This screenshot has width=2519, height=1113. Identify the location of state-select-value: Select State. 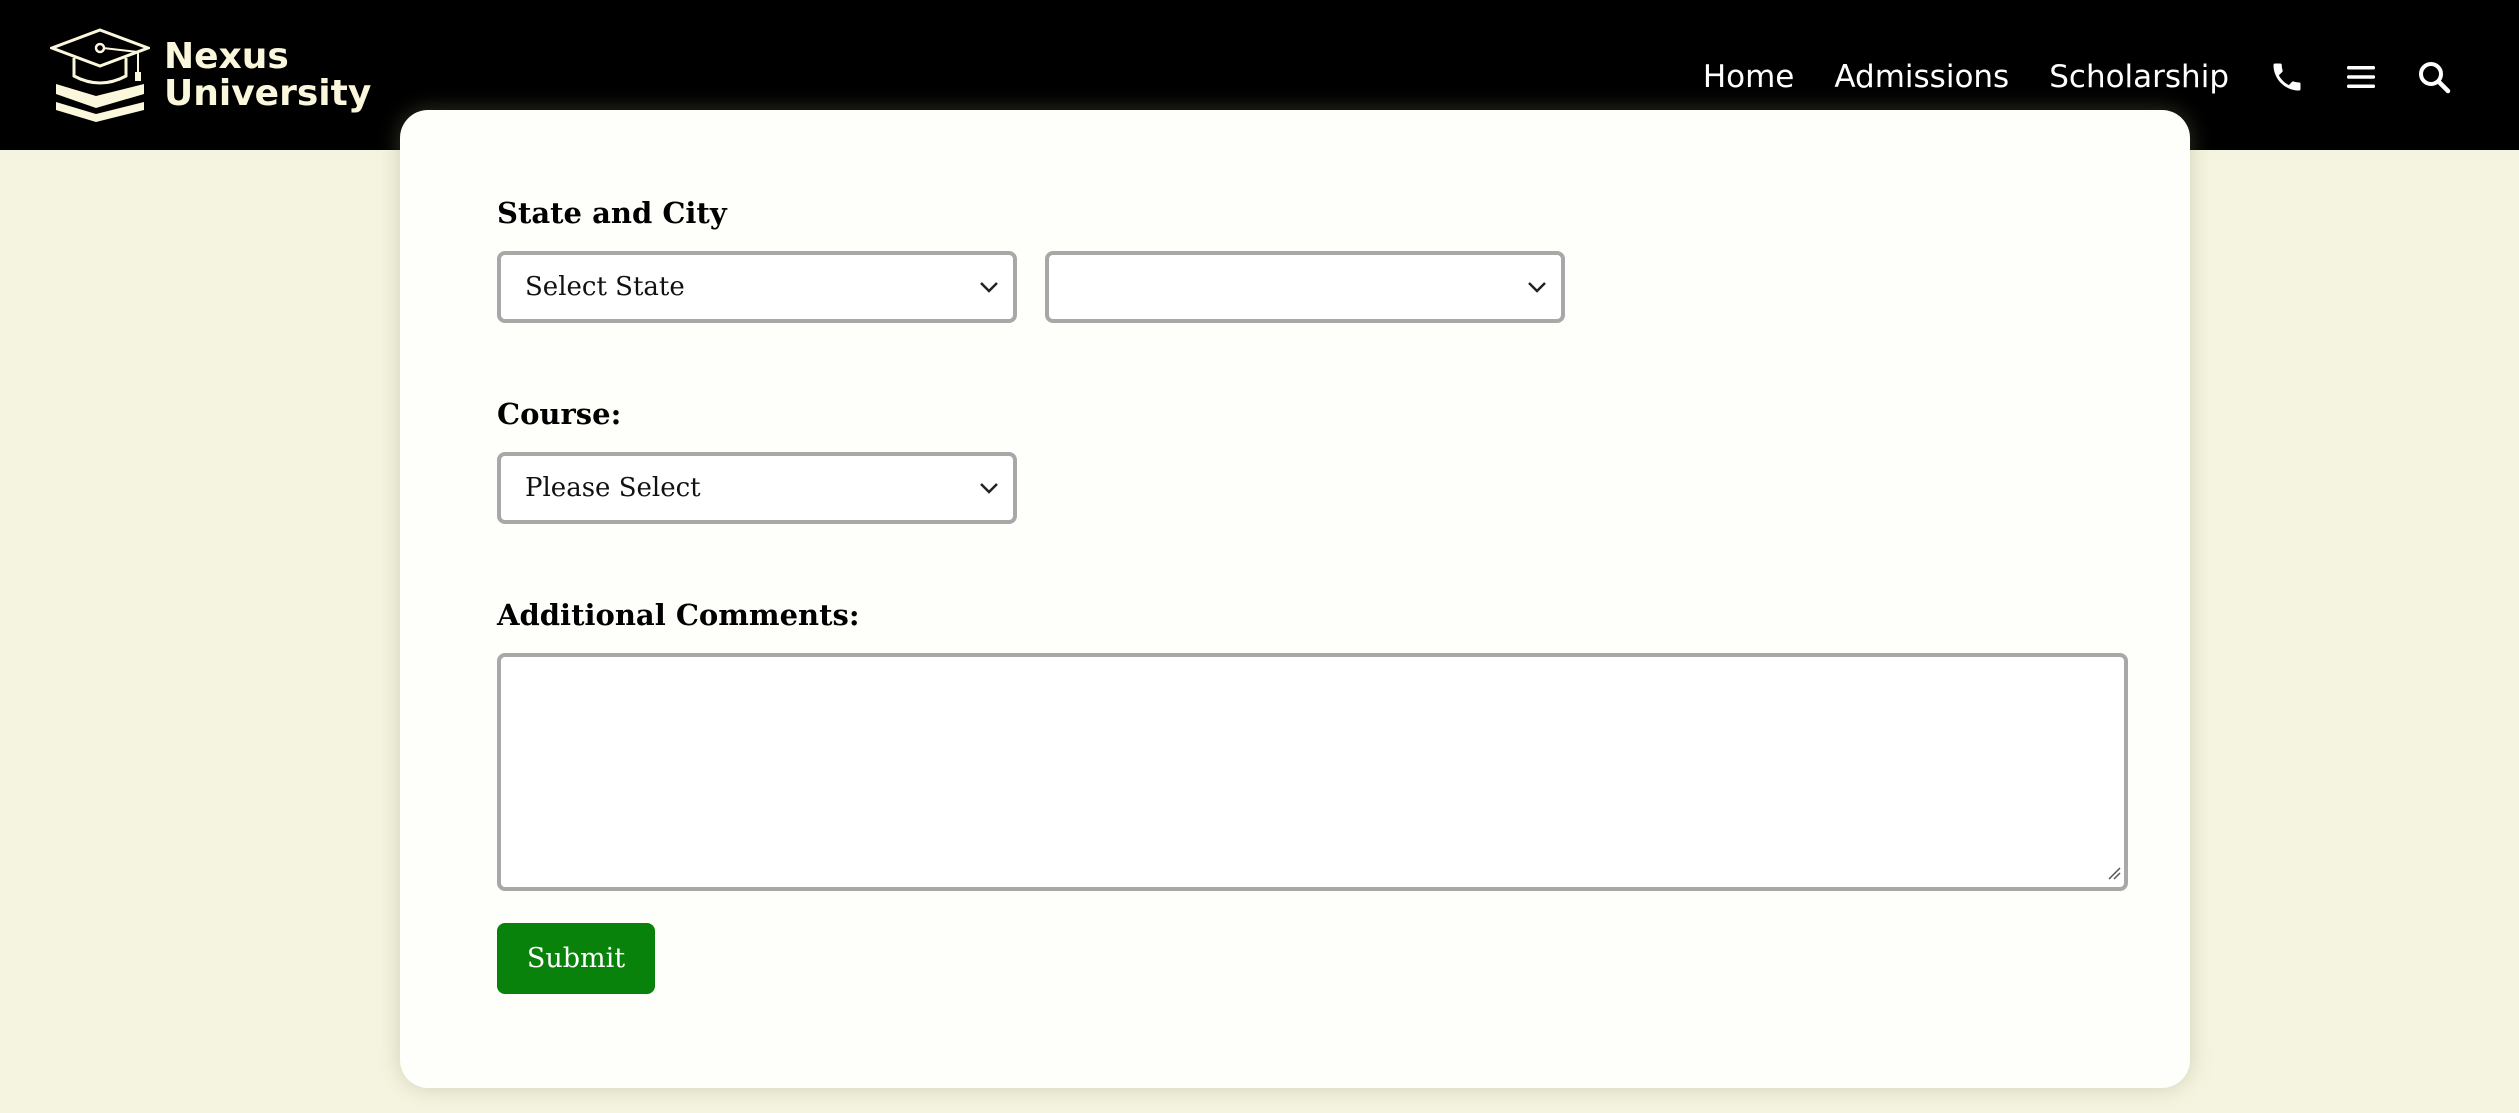
(605, 287).